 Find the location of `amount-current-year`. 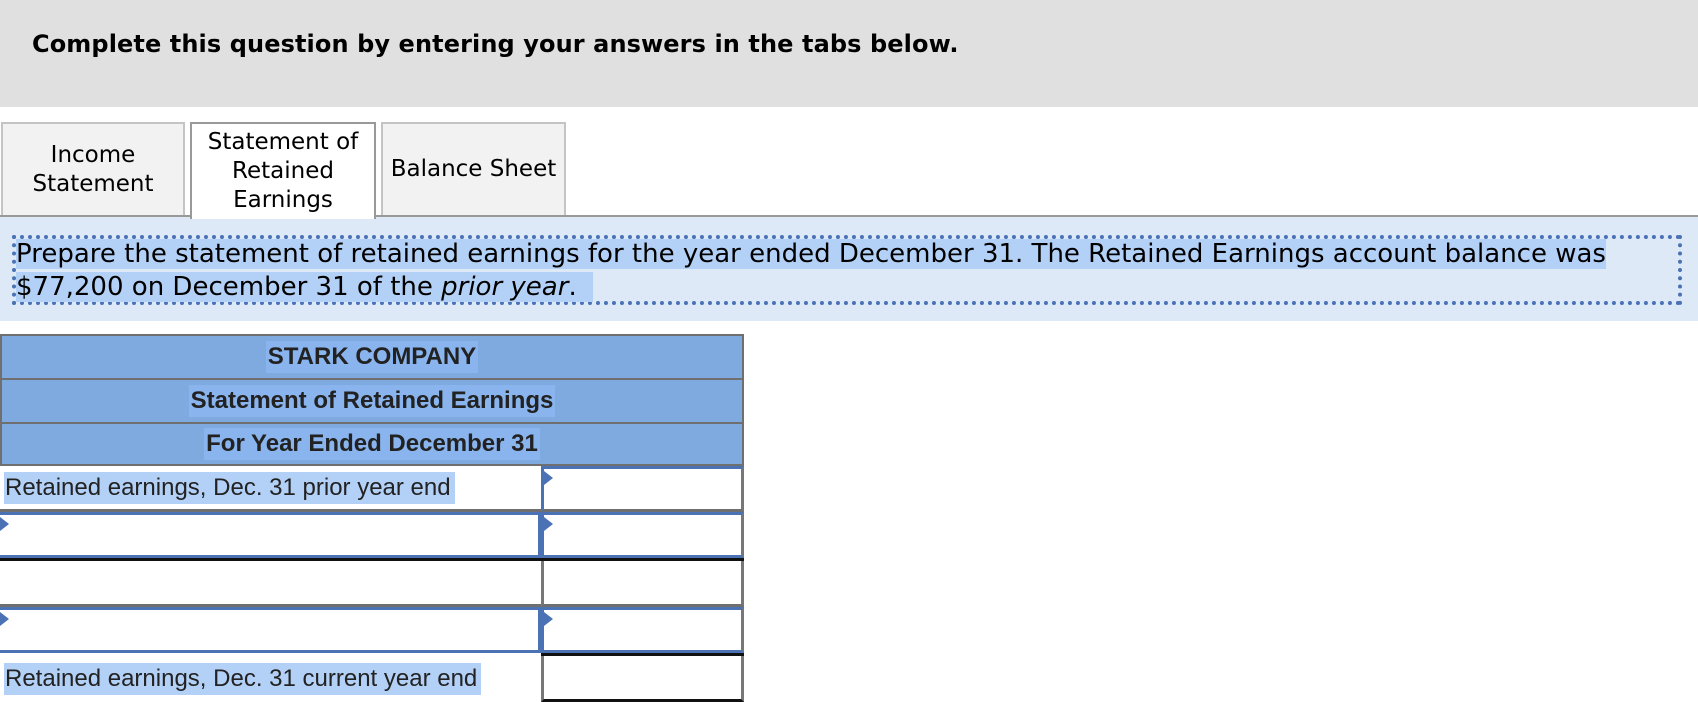

amount-current-year is located at coordinates (642, 679).